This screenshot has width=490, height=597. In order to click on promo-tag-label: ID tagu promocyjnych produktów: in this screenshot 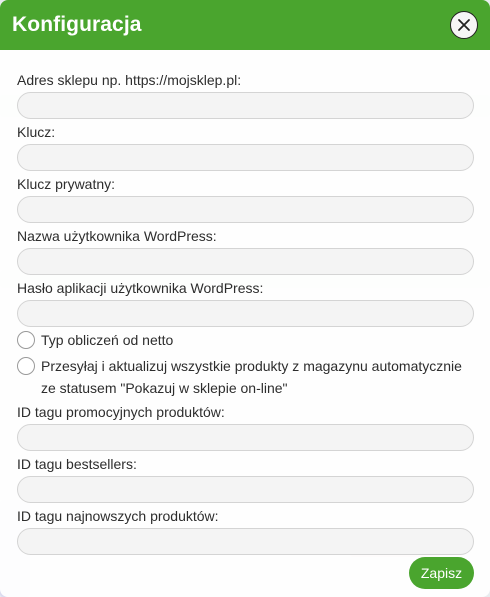, I will do `click(121, 412)`.